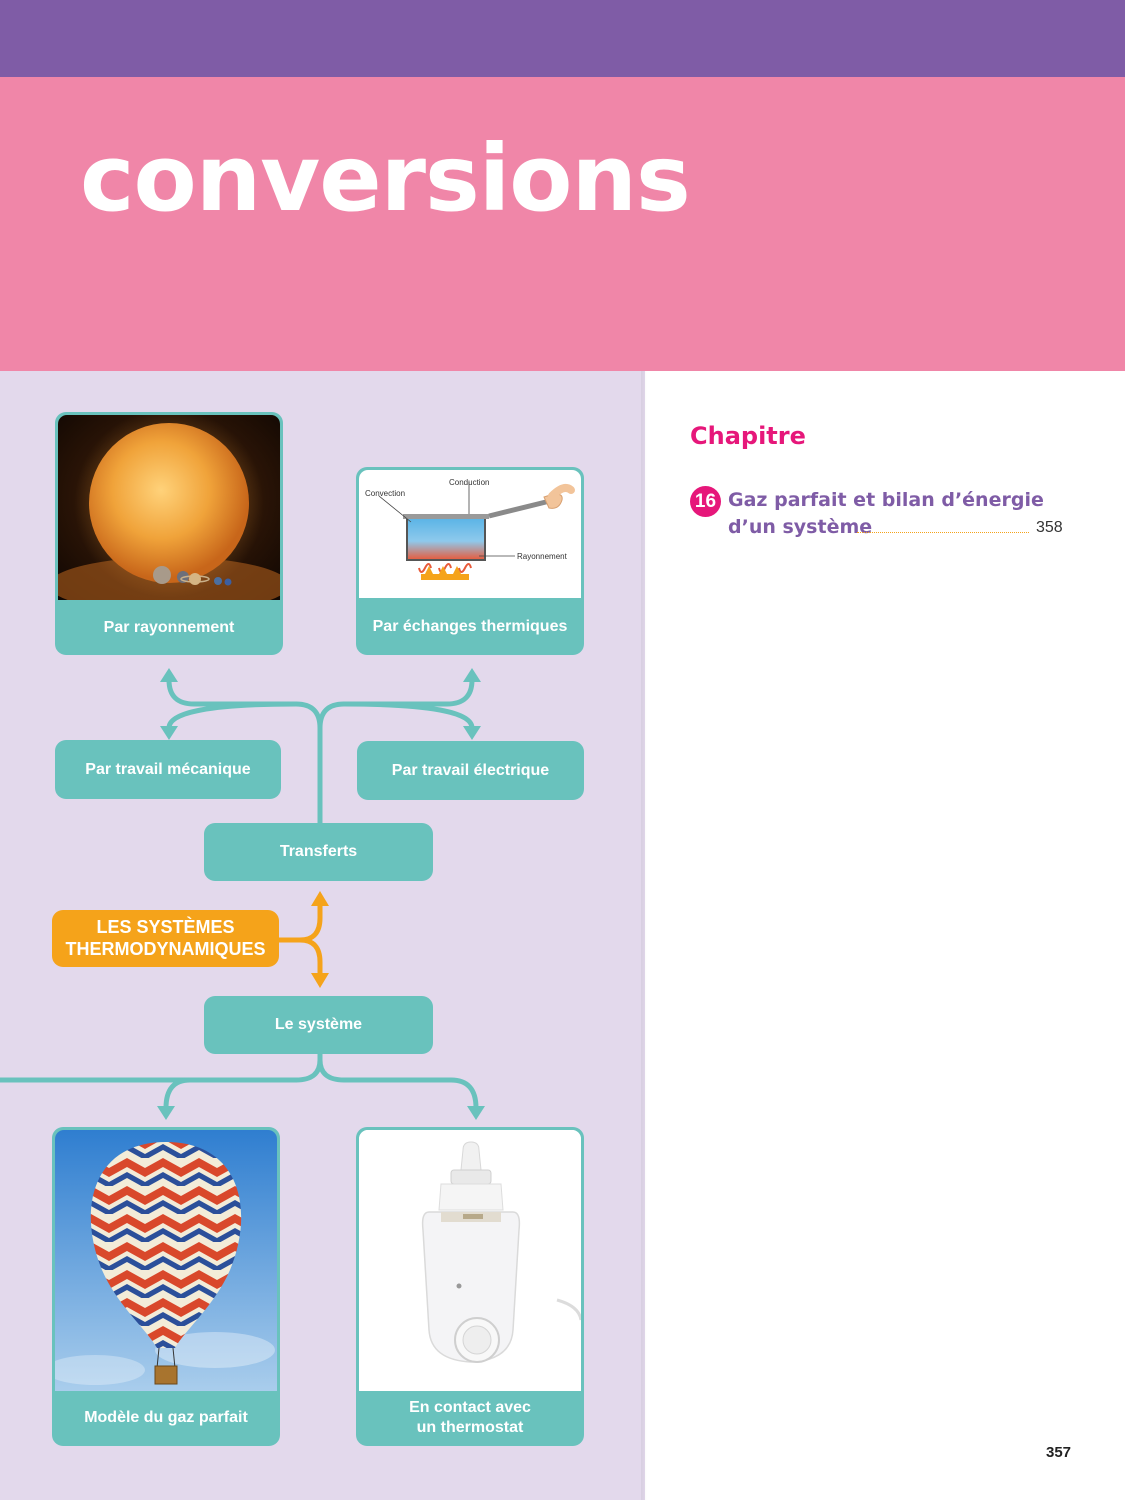  Describe the element at coordinates (385, 493) in the screenshot. I see `label-convection: Convection` at that location.